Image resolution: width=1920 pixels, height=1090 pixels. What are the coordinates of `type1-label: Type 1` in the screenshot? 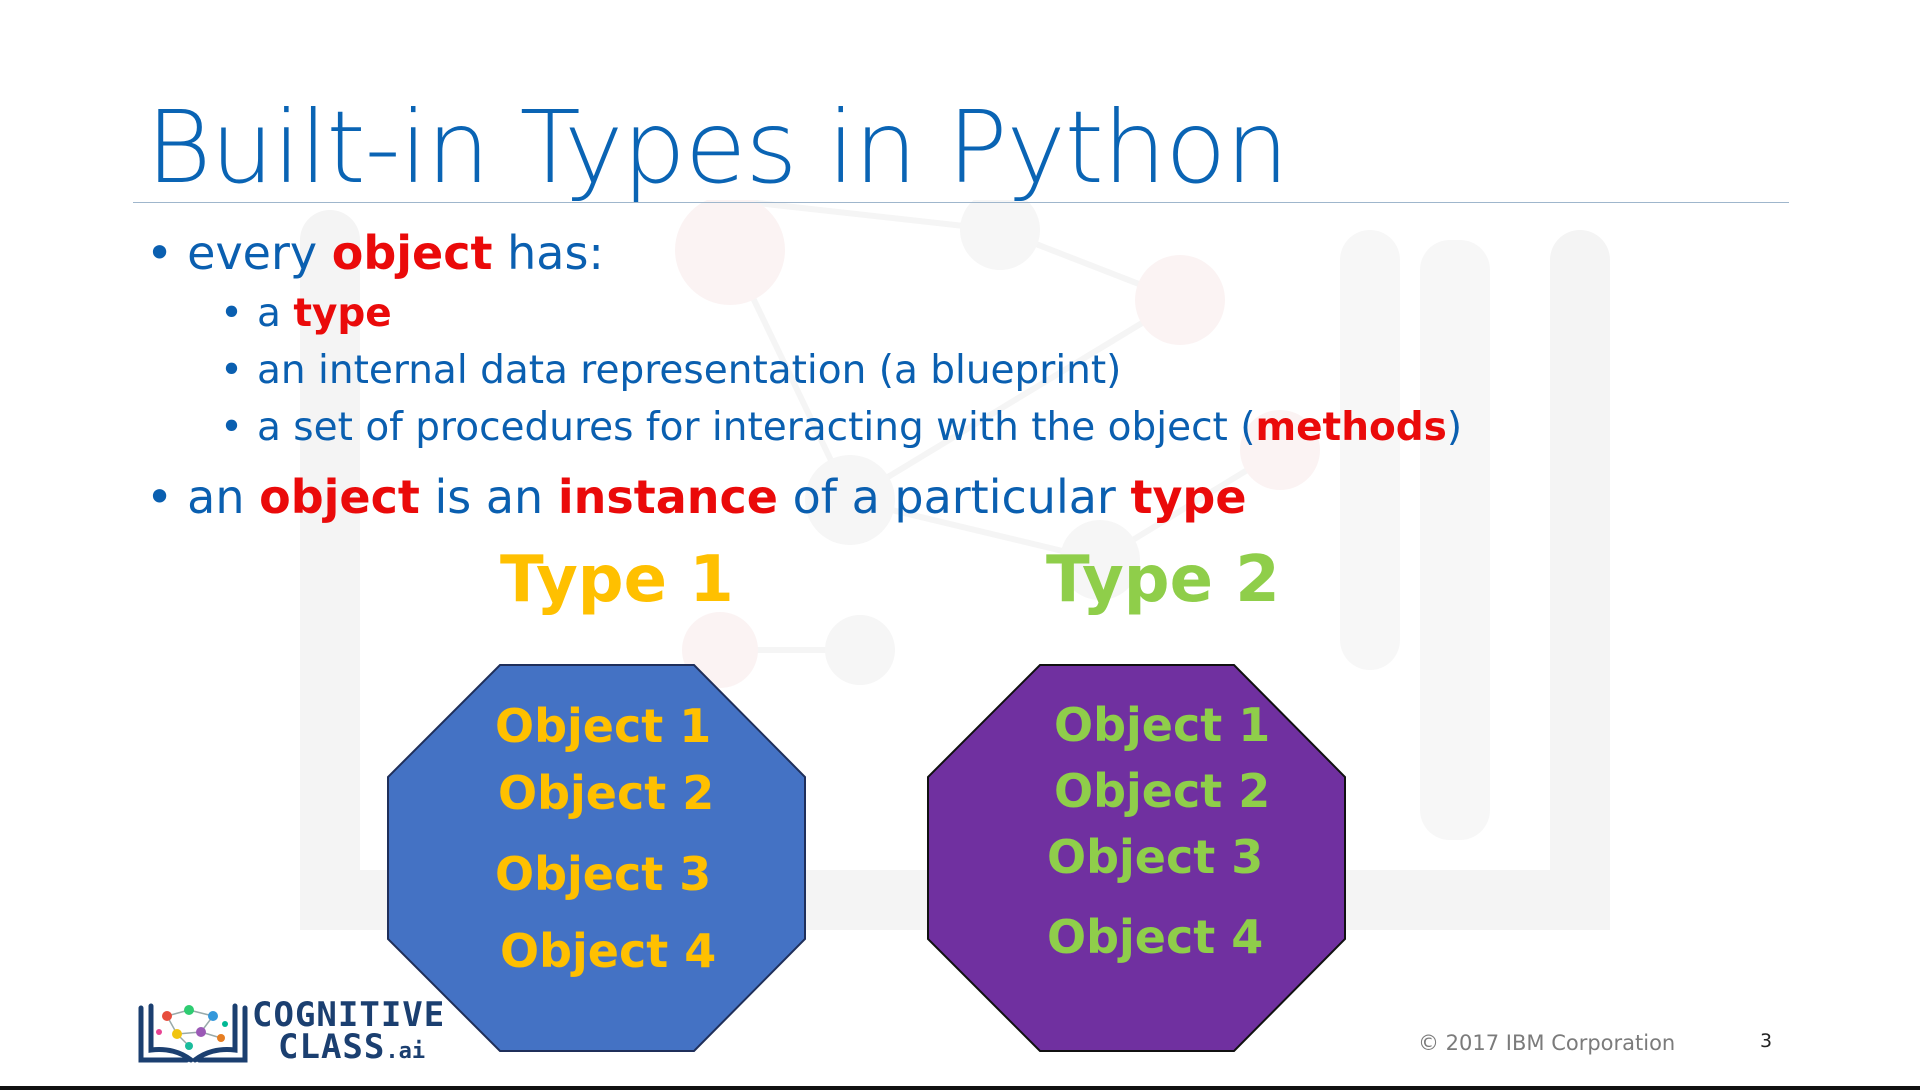 It's located at (617, 580).